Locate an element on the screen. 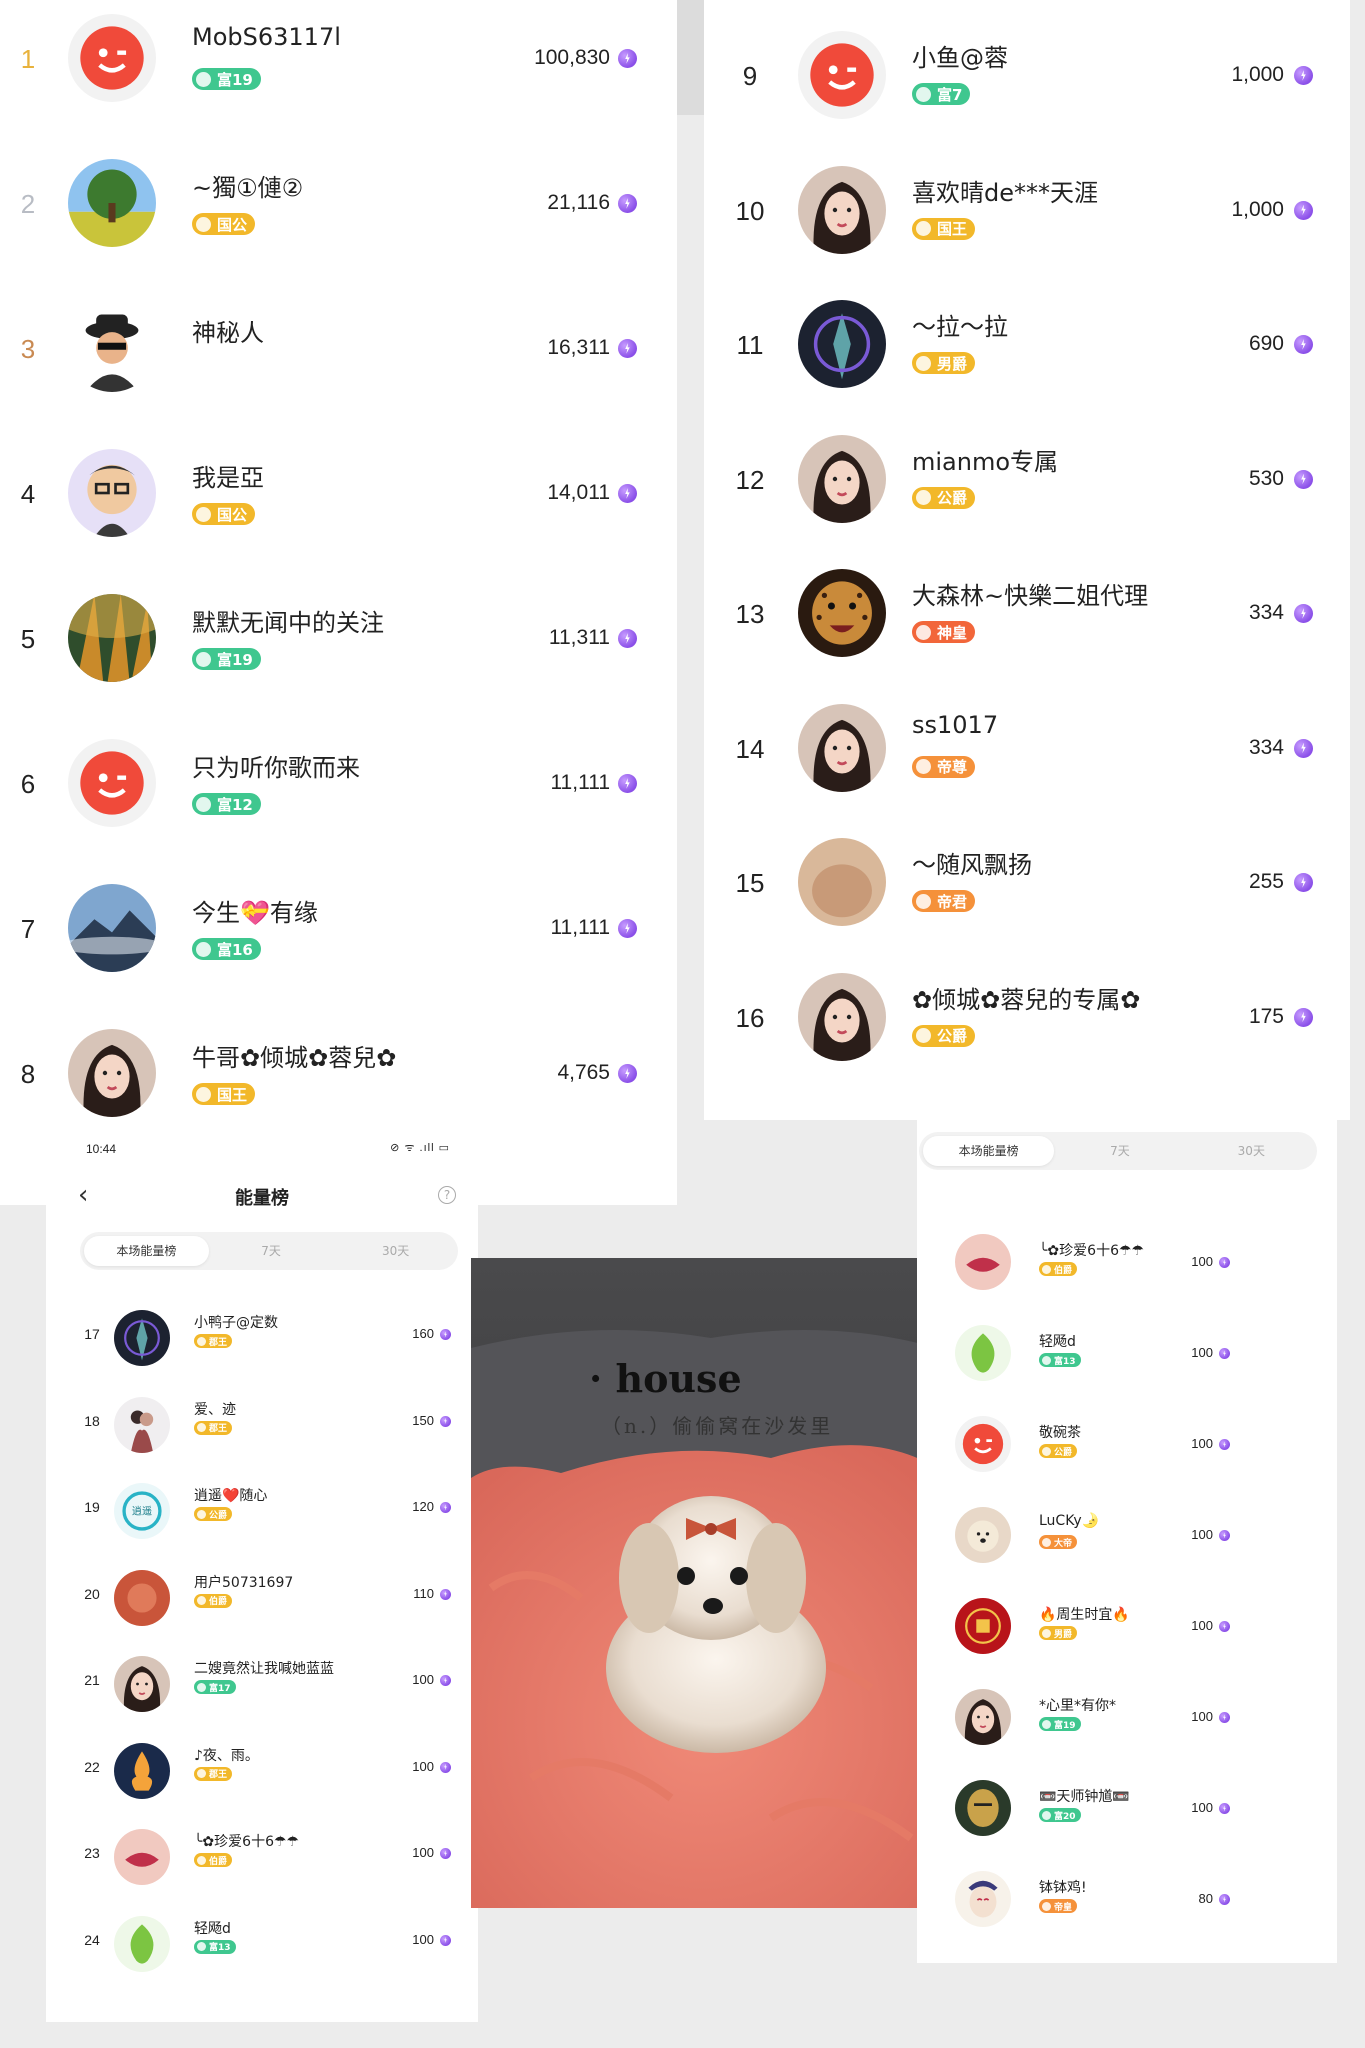 This screenshot has width=1365, height=2048. user-name: 钵钵鸡! is located at coordinates (1063, 1887).